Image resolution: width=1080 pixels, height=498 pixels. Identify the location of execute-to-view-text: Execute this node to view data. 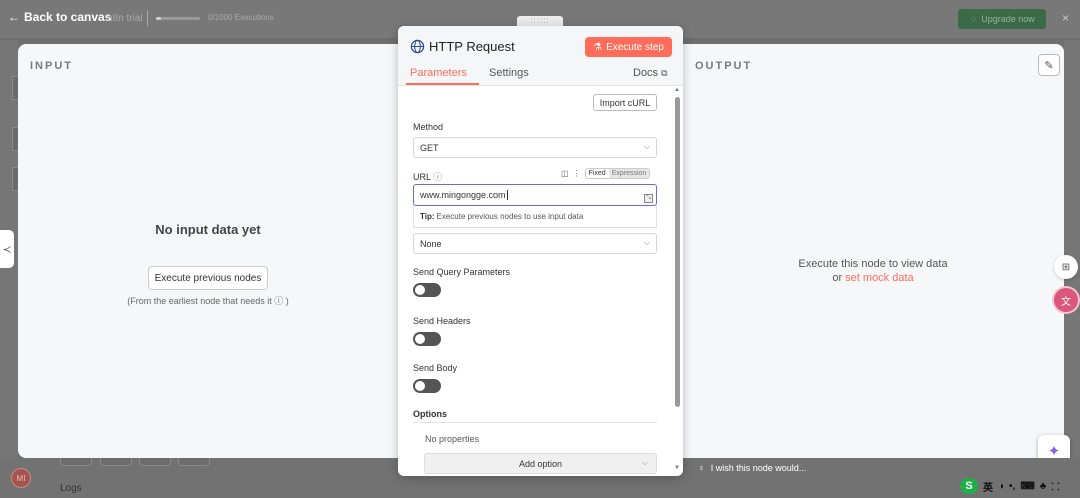
(873, 264).